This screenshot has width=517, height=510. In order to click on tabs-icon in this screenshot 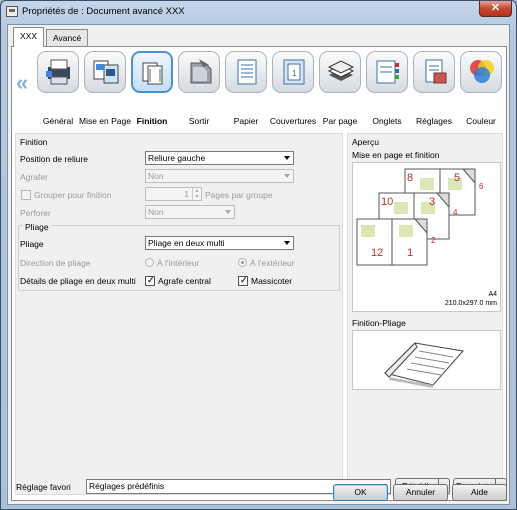, I will do `click(387, 72)`.